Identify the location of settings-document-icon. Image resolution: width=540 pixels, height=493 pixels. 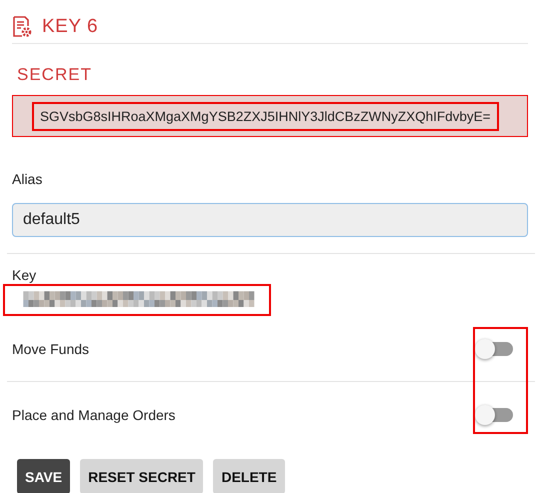
(22, 27).